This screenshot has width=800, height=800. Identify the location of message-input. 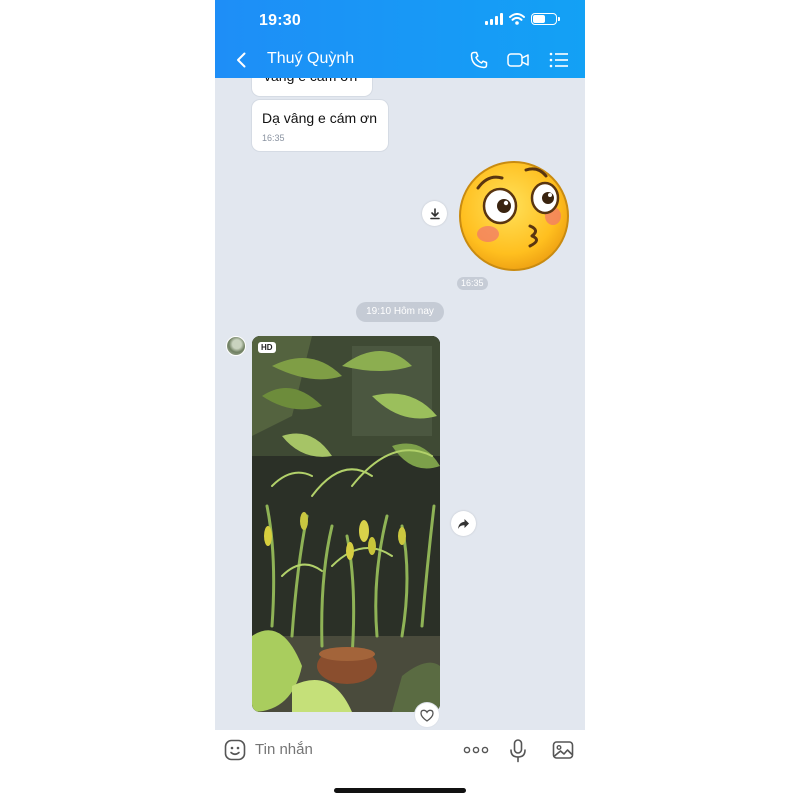
(330, 749).